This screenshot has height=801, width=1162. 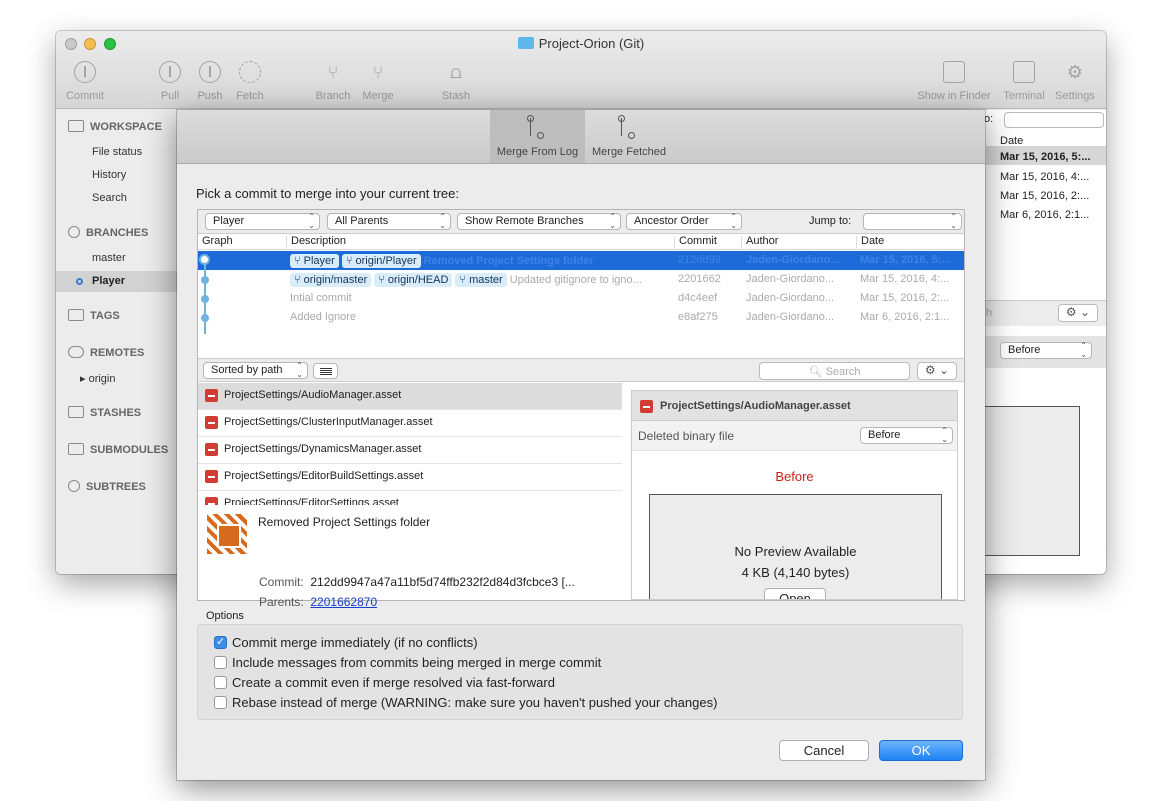 I want to click on file-row: ProjectSettings/EditorSettings.asset, so click(x=410, y=498).